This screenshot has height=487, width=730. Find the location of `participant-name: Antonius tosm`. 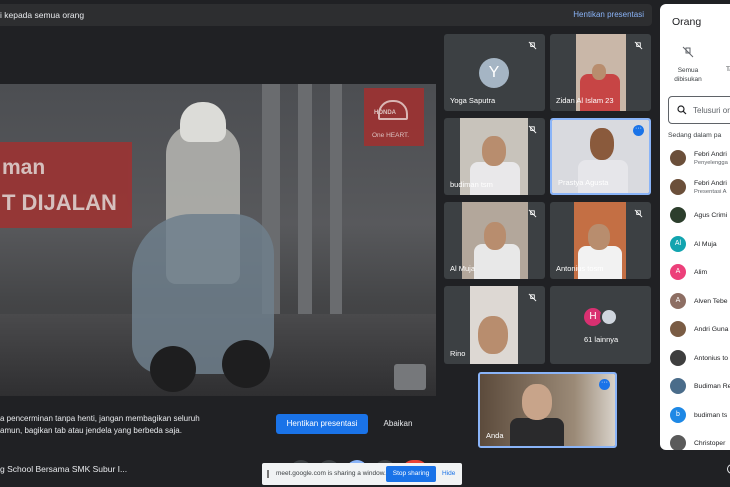

participant-name: Antonius tosm is located at coordinates (580, 268).